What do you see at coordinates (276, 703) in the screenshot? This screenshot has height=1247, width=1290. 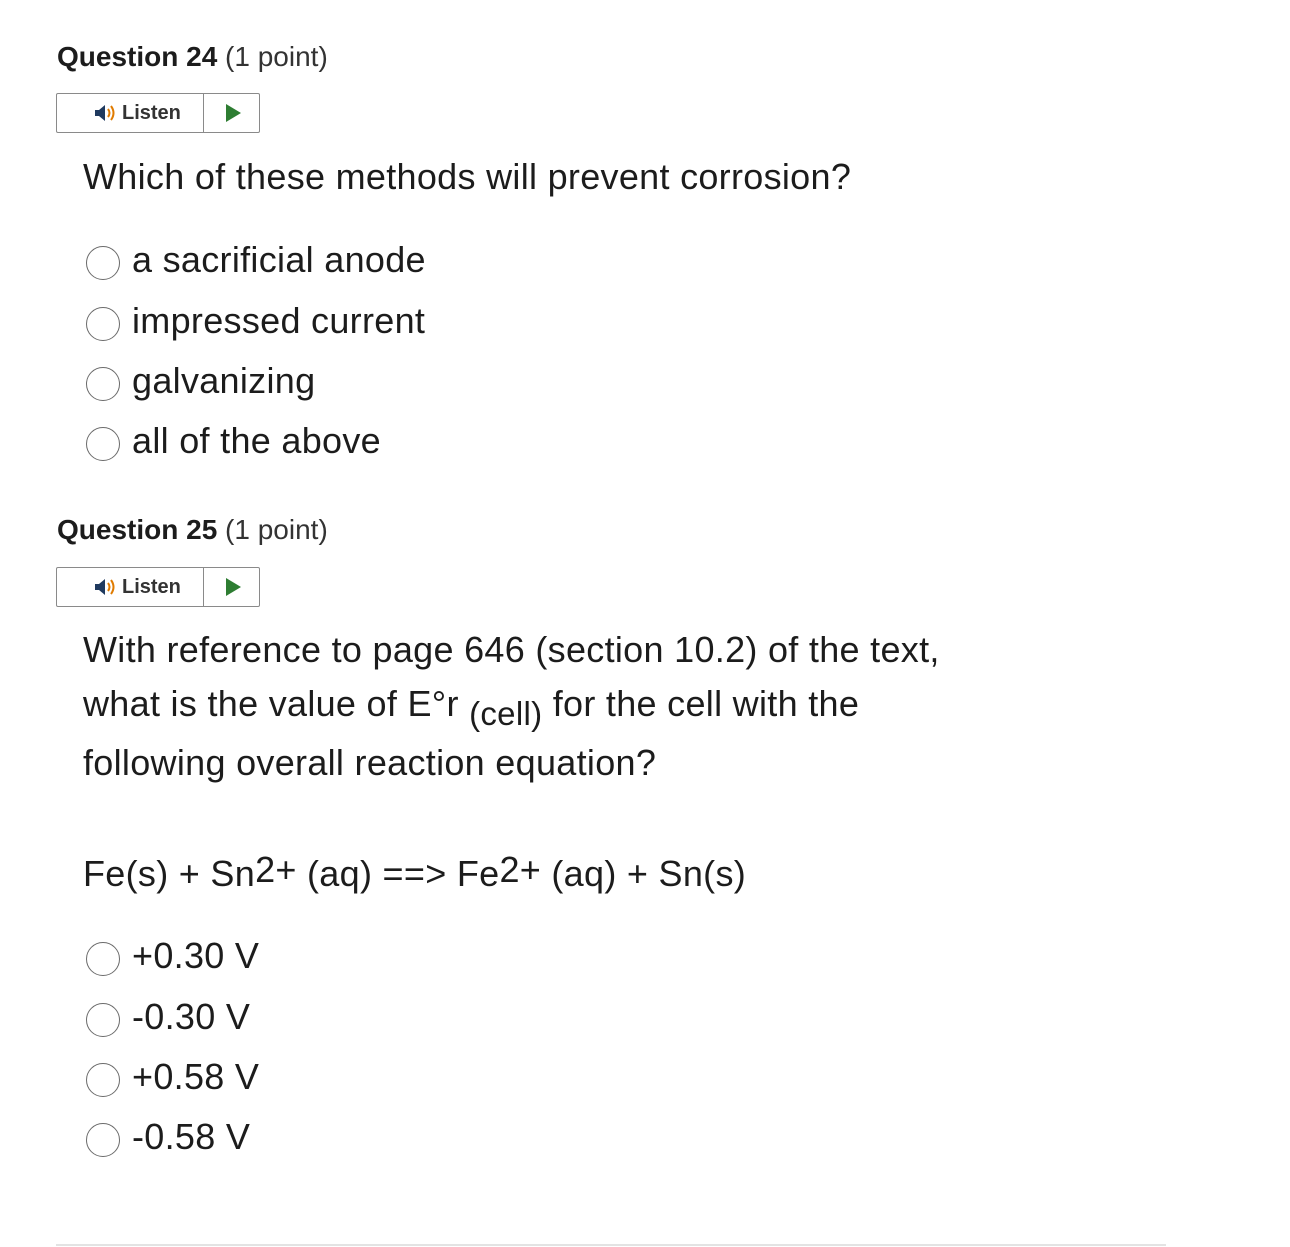 I see `prompt-line-2-start: what is the value of E°r` at bounding box center [276, 703].